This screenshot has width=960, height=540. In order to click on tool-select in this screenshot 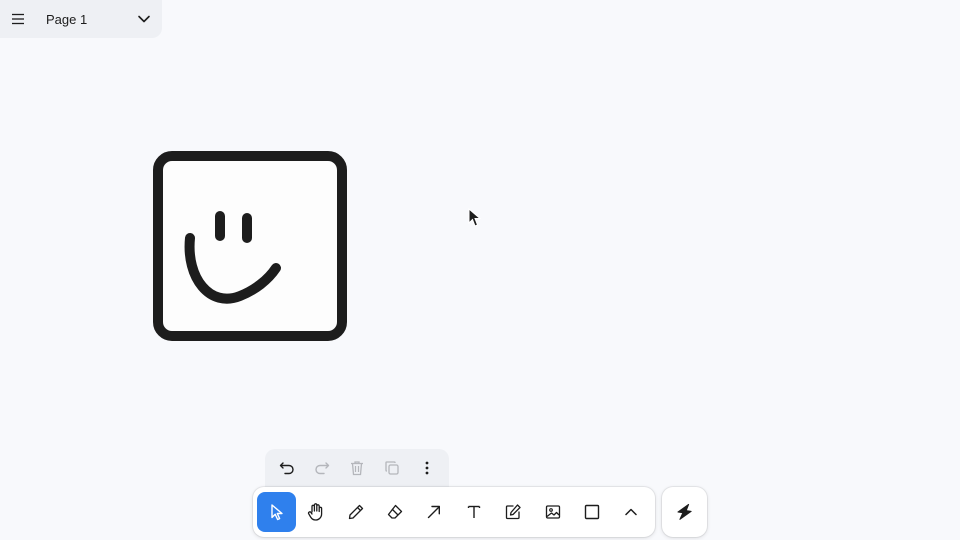, I will do `click(277, 512)`.